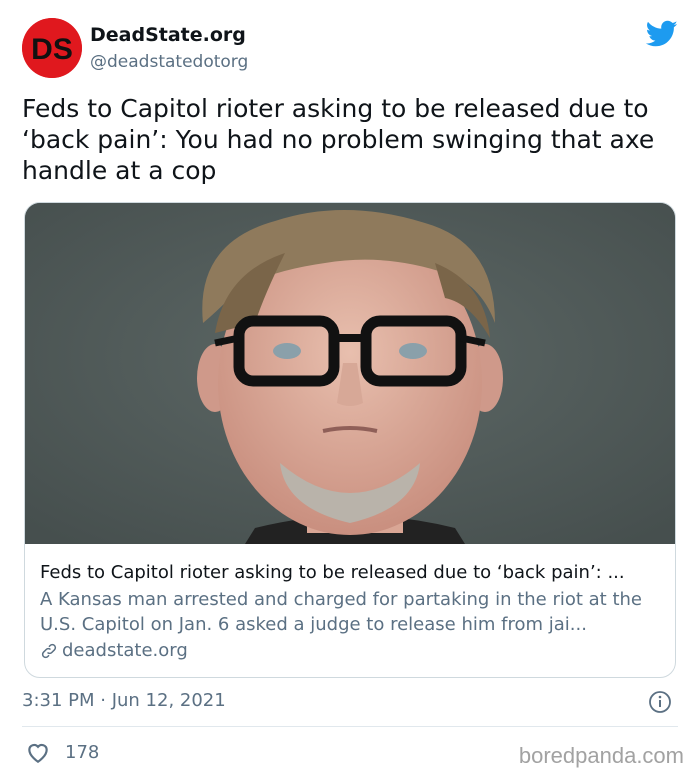  Describe the element at coordinates (660, 702) in the screenshot. I see `info-icon` at that location.